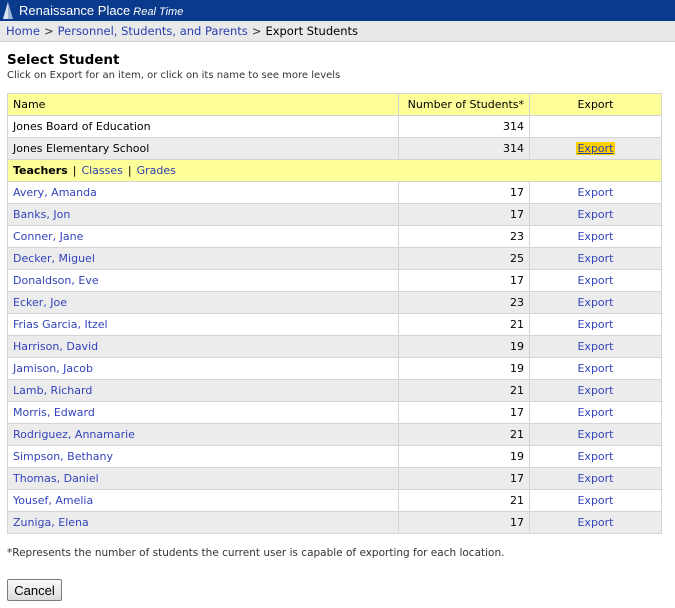 The image size is (675, 608). I want to click on teacher-name-link: Thomas, Daniel, so click(56, 478).